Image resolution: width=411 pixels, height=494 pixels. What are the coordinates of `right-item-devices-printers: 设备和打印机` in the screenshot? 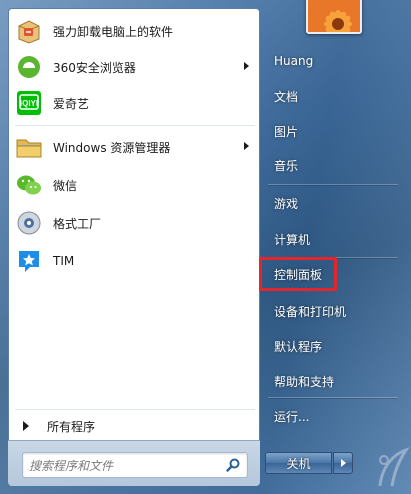 It's located at (326, 311).